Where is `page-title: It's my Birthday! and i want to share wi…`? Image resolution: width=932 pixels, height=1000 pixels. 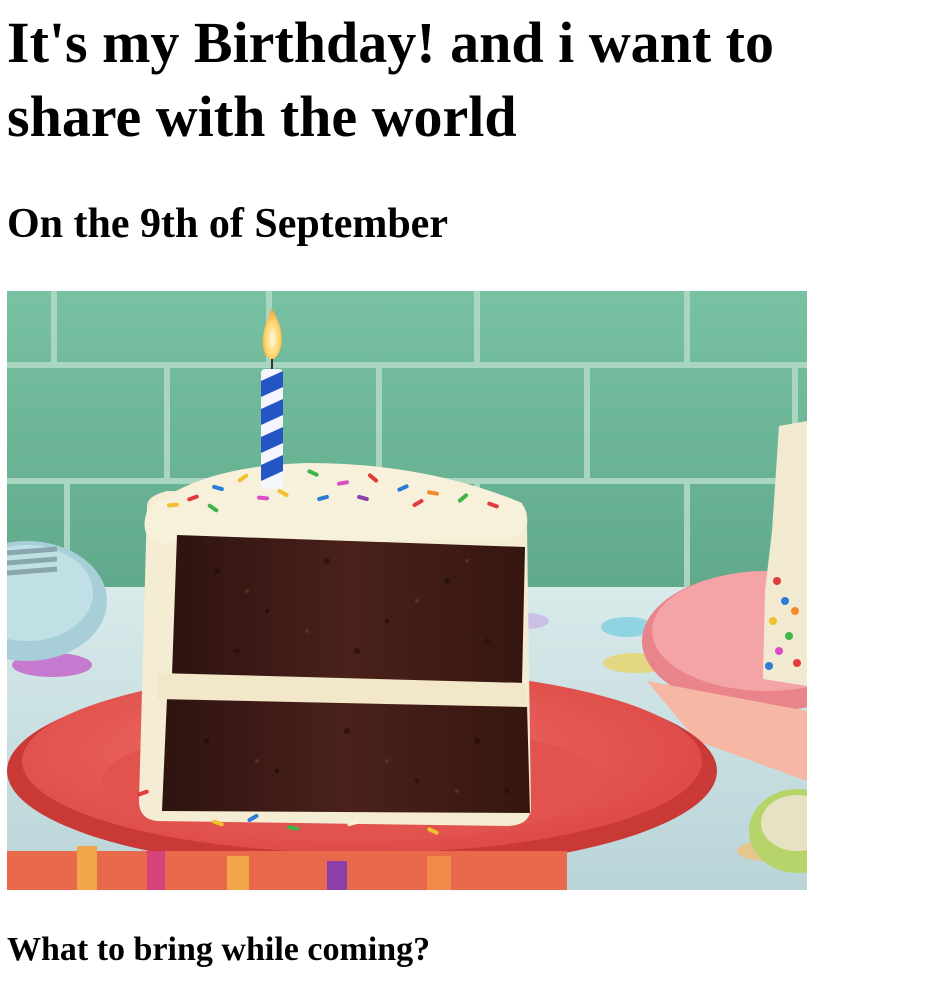 page-title: It's my Birthday! and i want to share wi… is located at coordinates (390, 79).